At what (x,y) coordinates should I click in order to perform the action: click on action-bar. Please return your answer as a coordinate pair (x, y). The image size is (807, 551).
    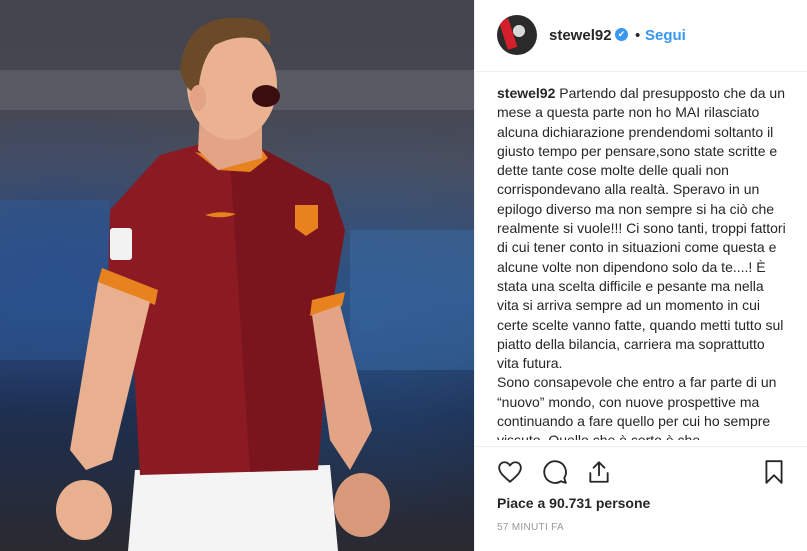
    Looking at the image, I should click on (641, 471).